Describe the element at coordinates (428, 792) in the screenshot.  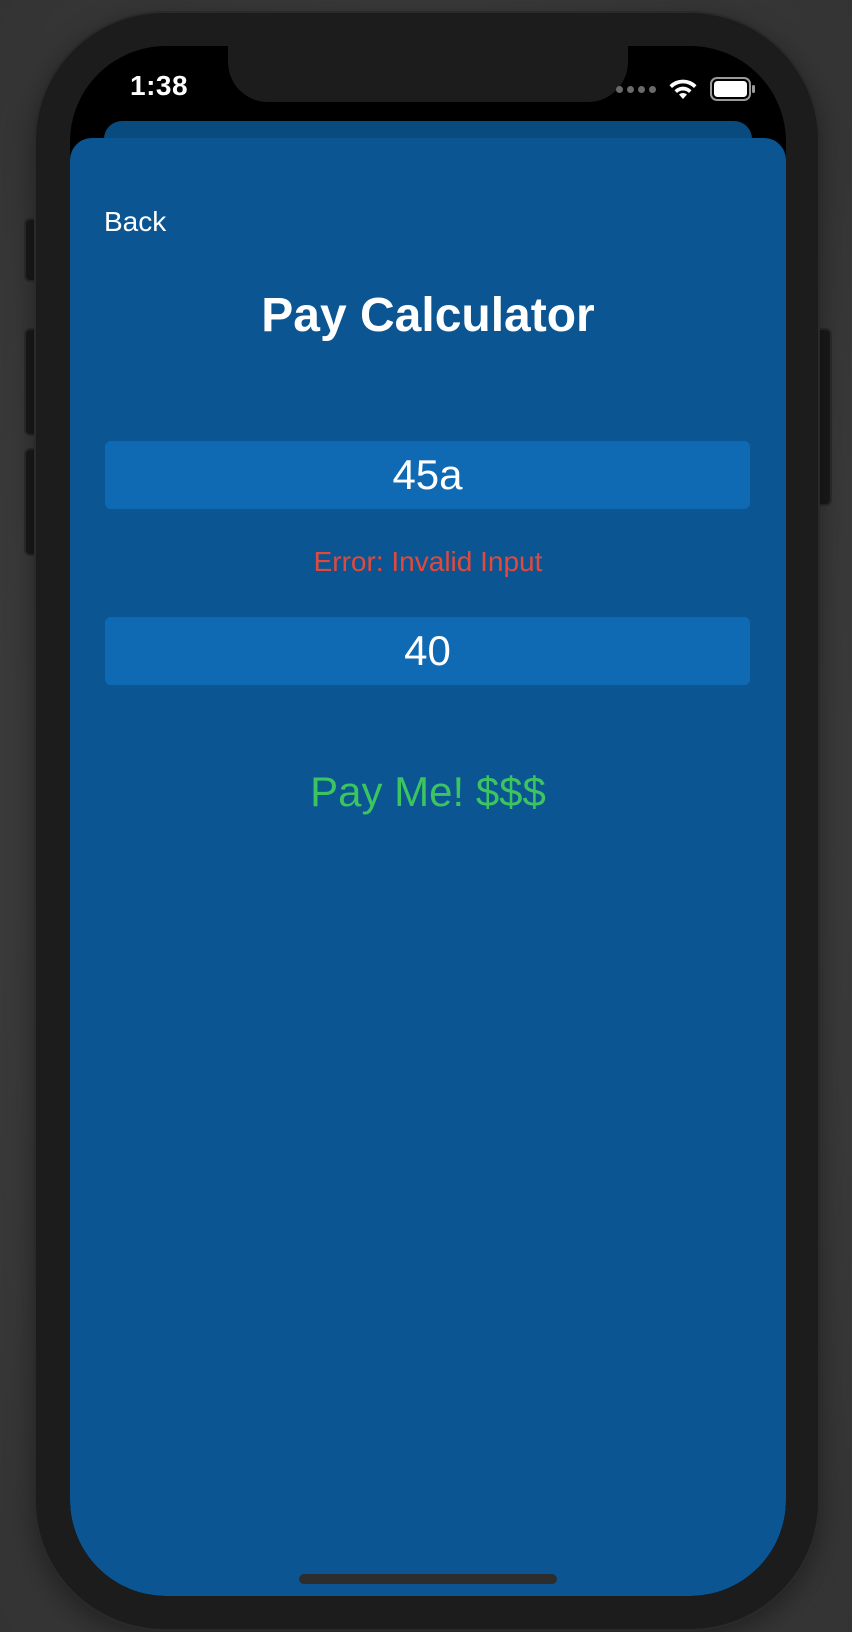
I see `pay-me-button: Pay Me! $$$` at that location.